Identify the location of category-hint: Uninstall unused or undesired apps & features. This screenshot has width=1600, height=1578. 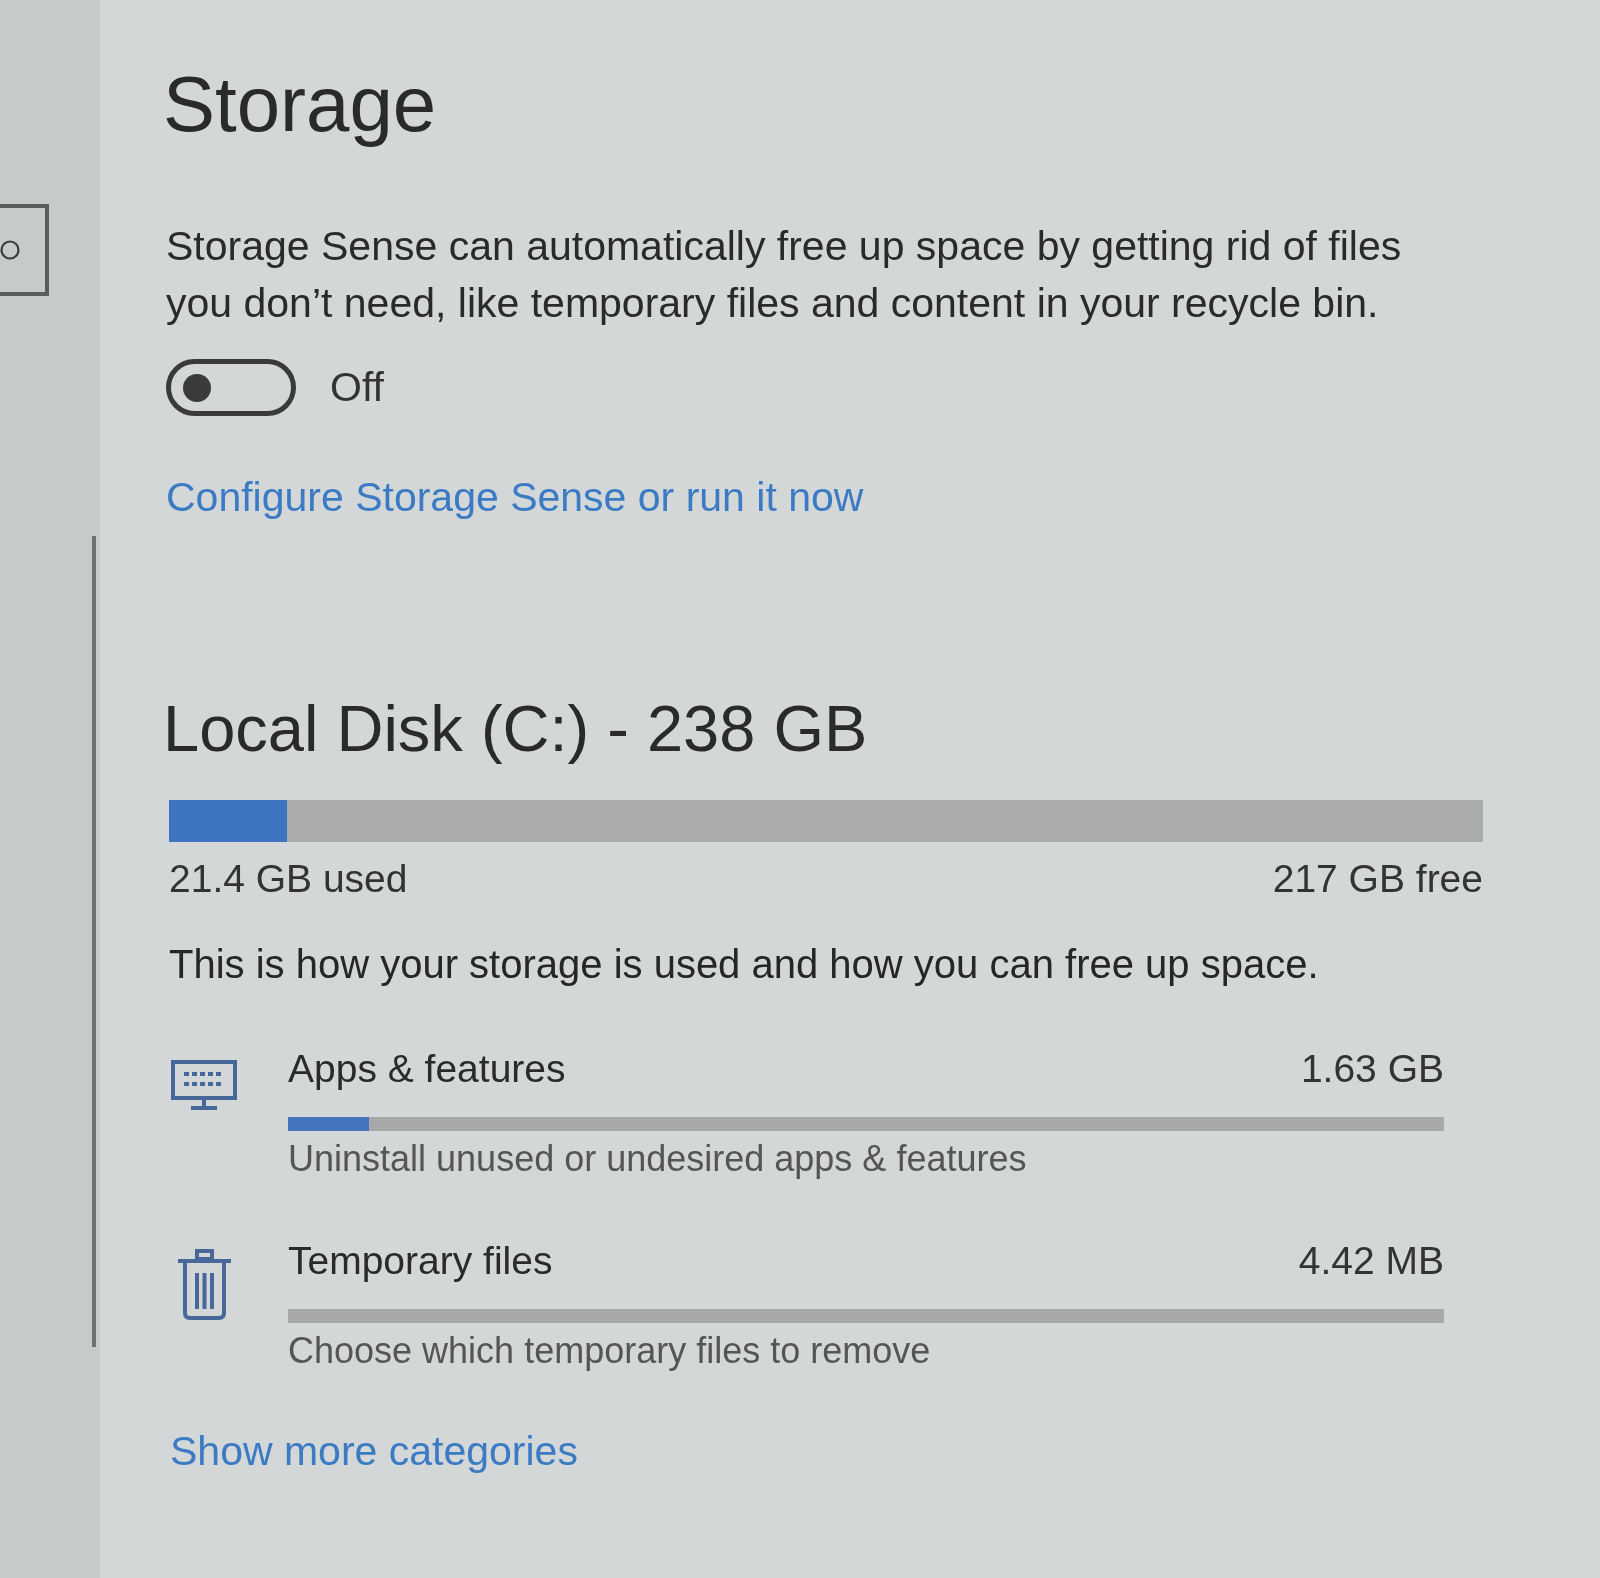
(657, 1159).